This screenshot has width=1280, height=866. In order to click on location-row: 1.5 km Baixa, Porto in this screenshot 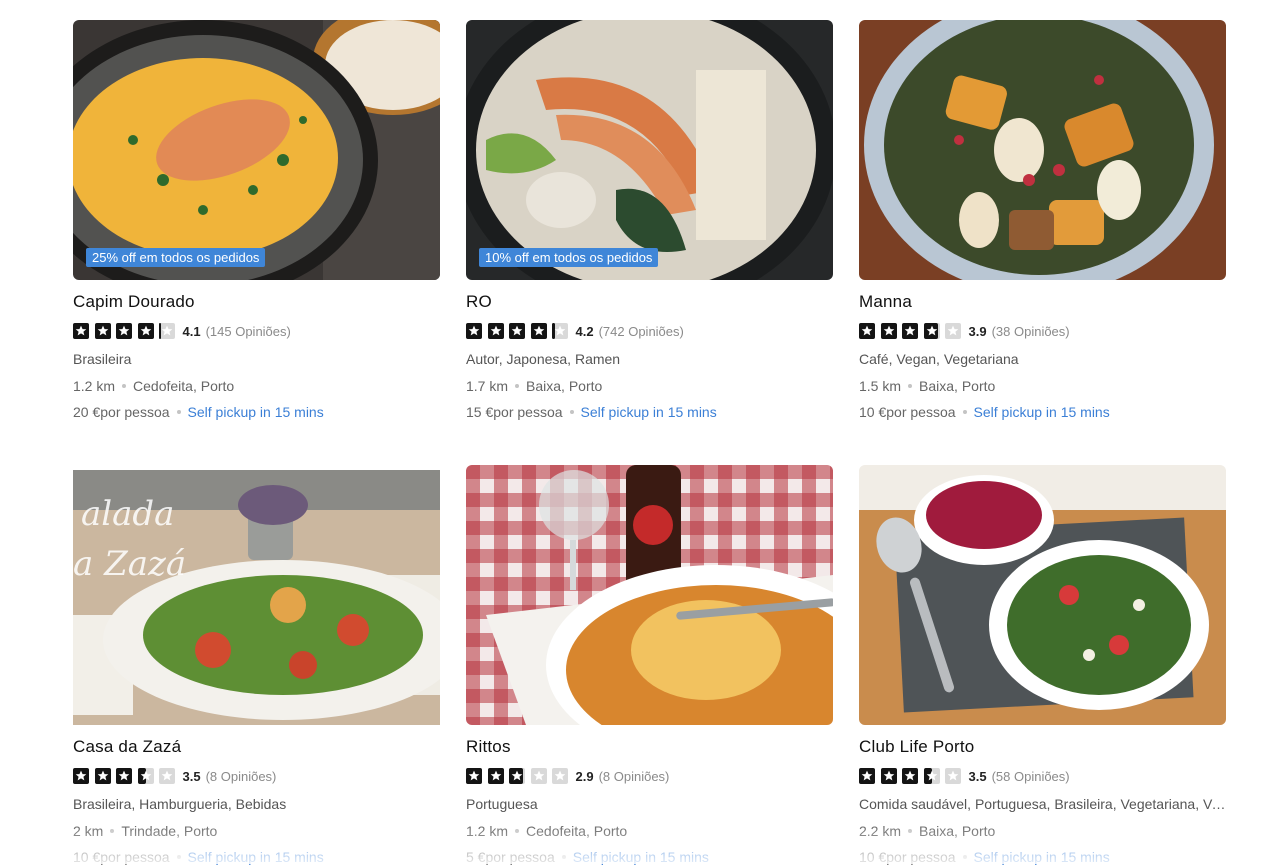, I will do `click(1042, 386)`.